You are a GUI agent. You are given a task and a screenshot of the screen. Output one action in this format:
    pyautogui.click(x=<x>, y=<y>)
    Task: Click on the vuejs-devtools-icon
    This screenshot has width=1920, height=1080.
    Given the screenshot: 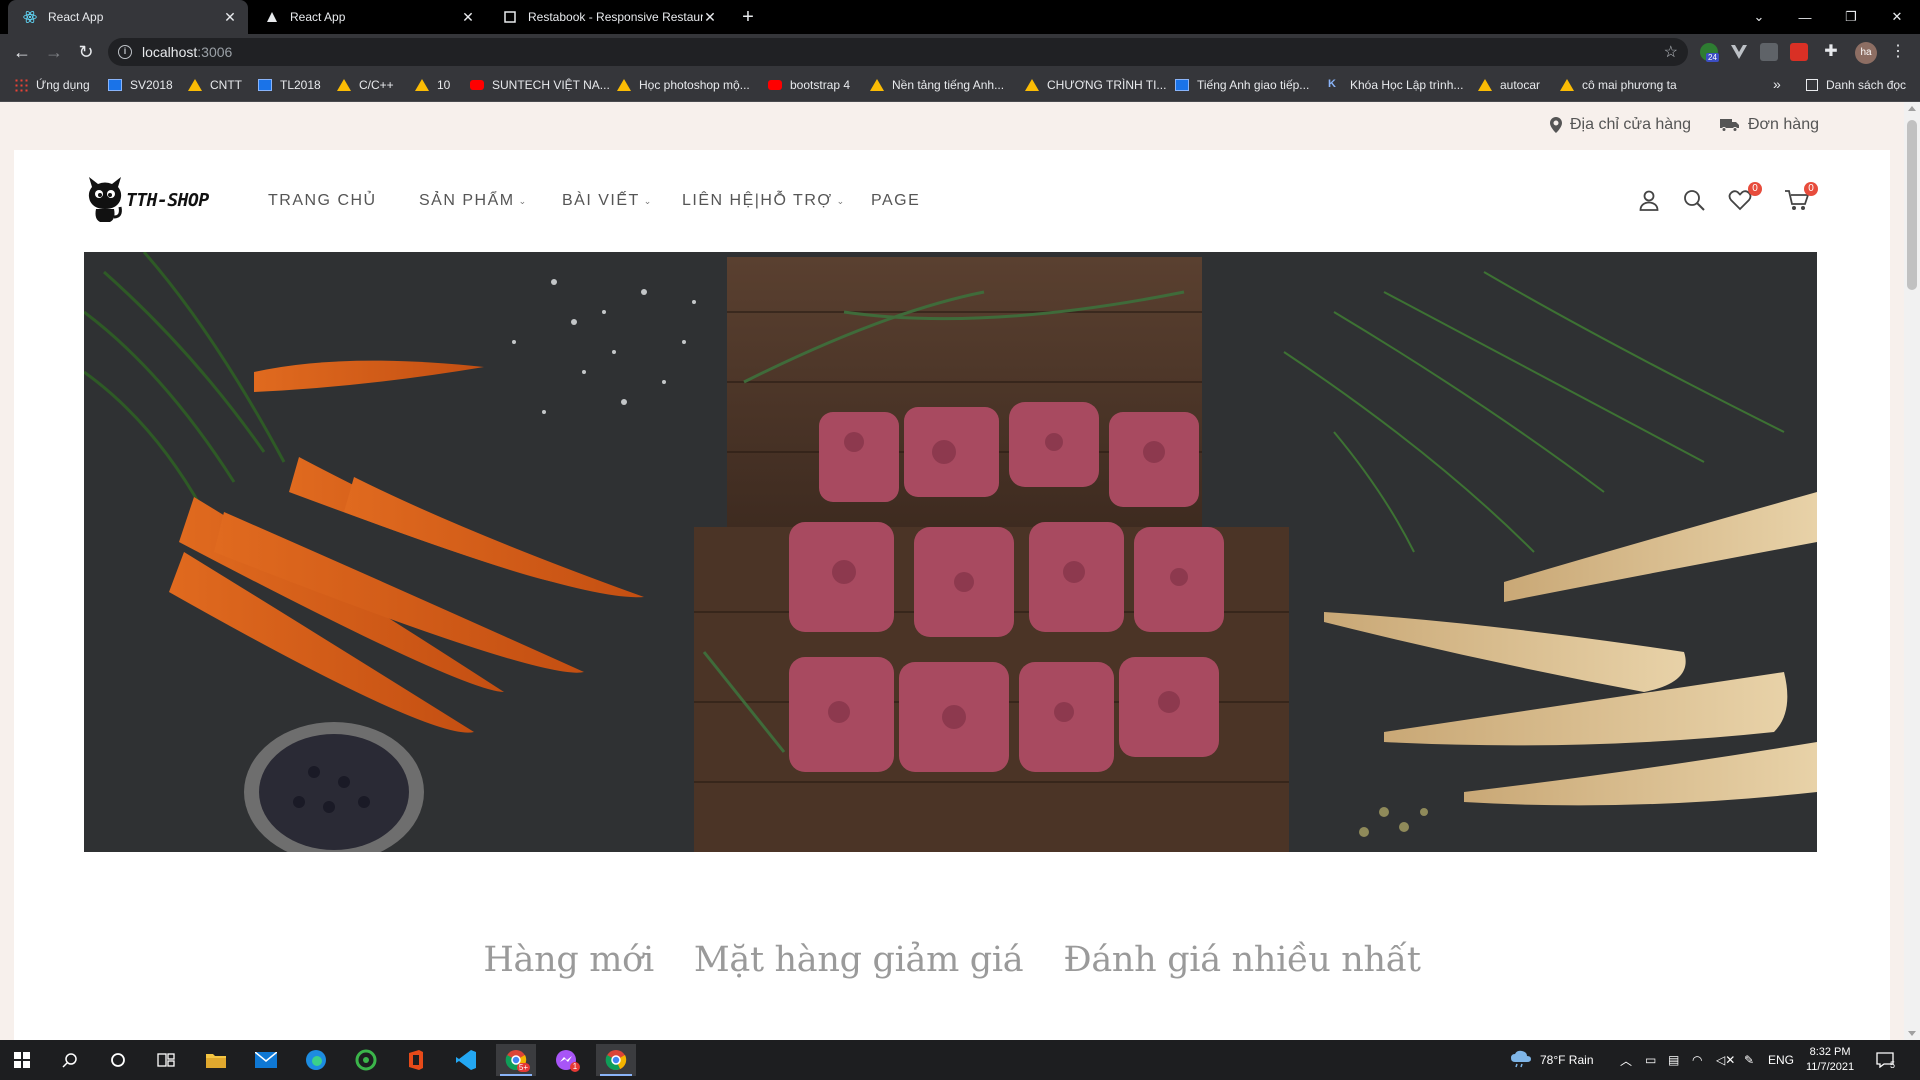 What is the action you would take?
    pyautogui.click(x=1739, y=52)
    